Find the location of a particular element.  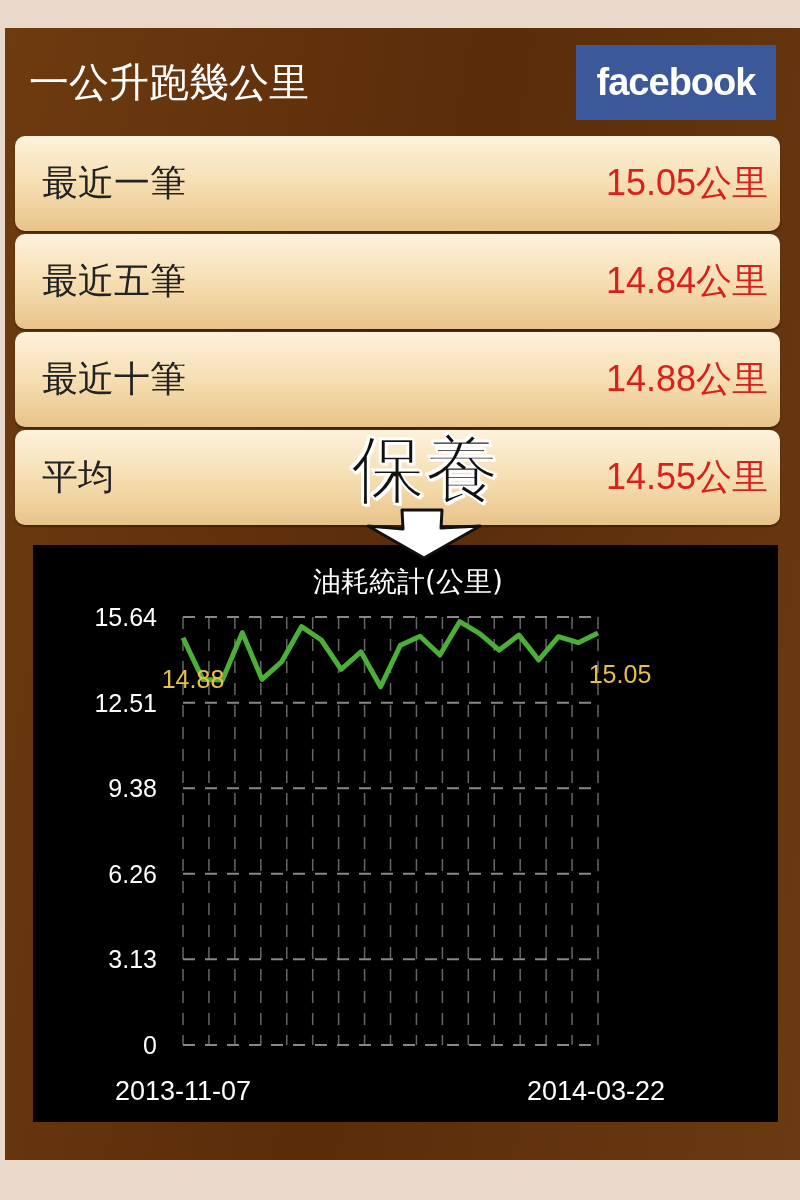

y-axis-label: 15.64 is located at coordinates (125, 617).